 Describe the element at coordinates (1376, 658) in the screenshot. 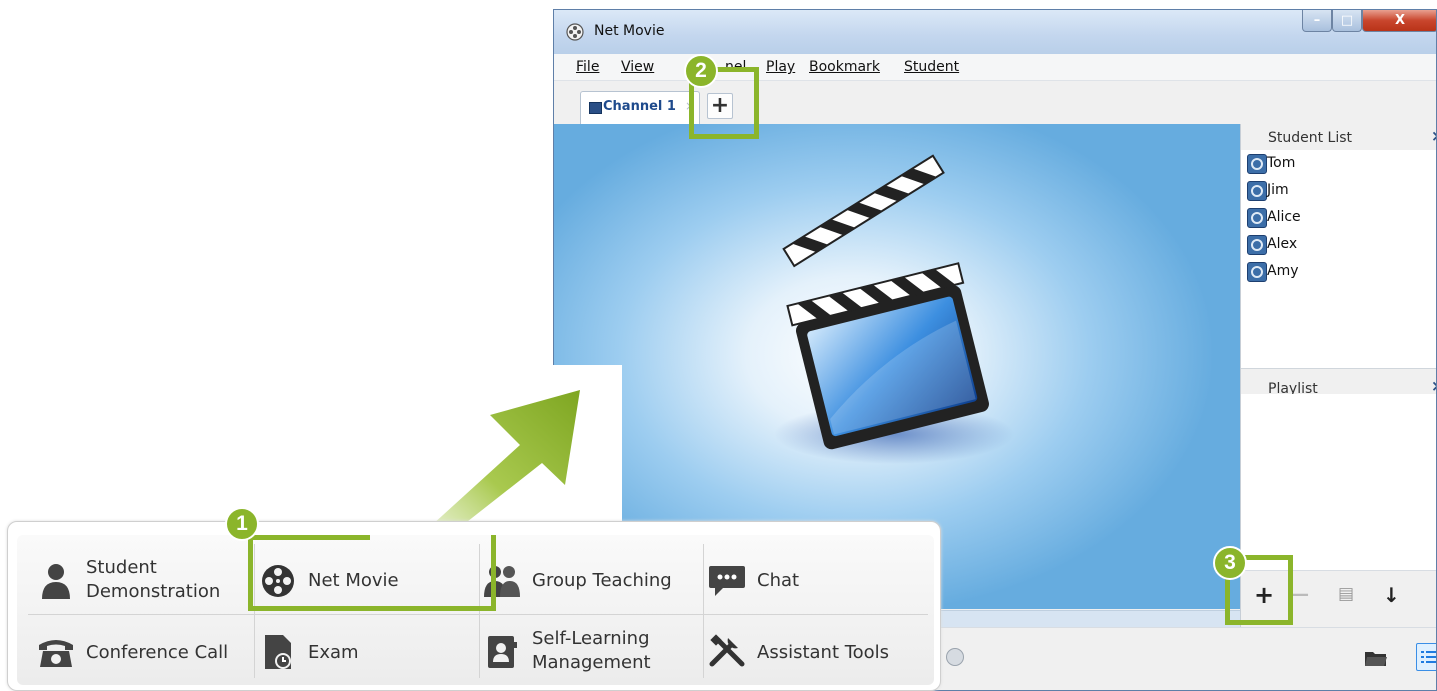

I see `open-folder-icon` at that location.